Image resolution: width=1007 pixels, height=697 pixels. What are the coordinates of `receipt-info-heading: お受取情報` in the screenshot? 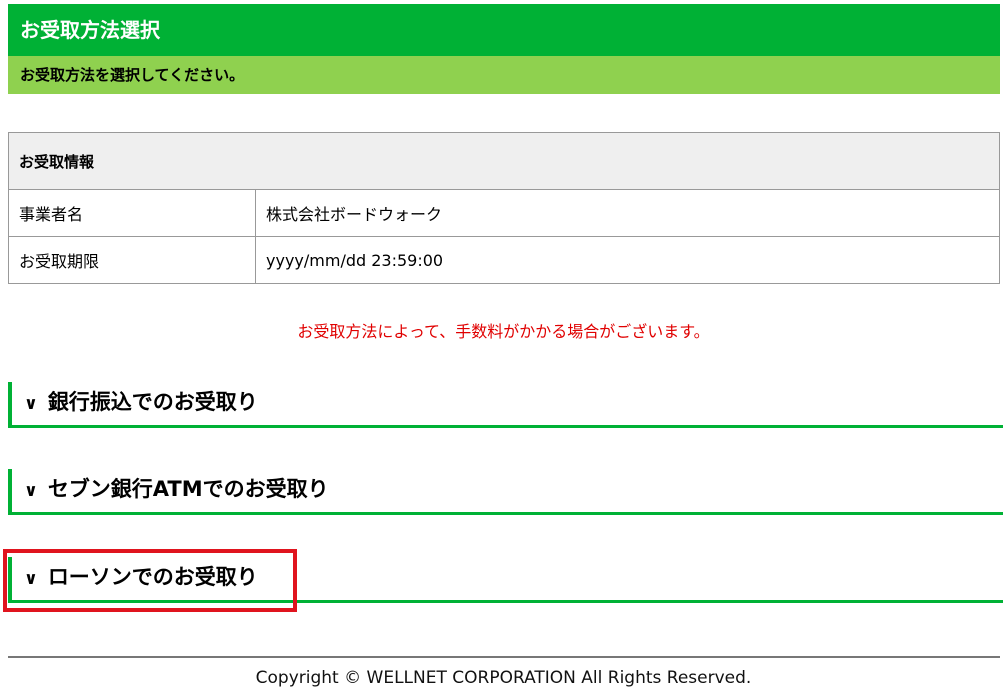 It's located at (504, 161).